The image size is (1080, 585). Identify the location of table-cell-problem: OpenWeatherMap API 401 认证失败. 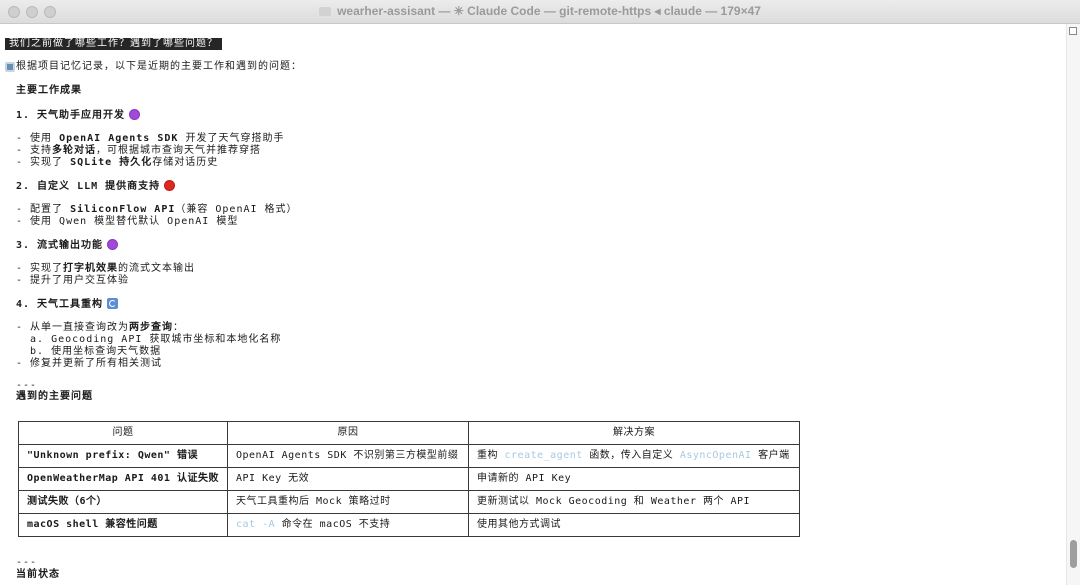
(123, 479).